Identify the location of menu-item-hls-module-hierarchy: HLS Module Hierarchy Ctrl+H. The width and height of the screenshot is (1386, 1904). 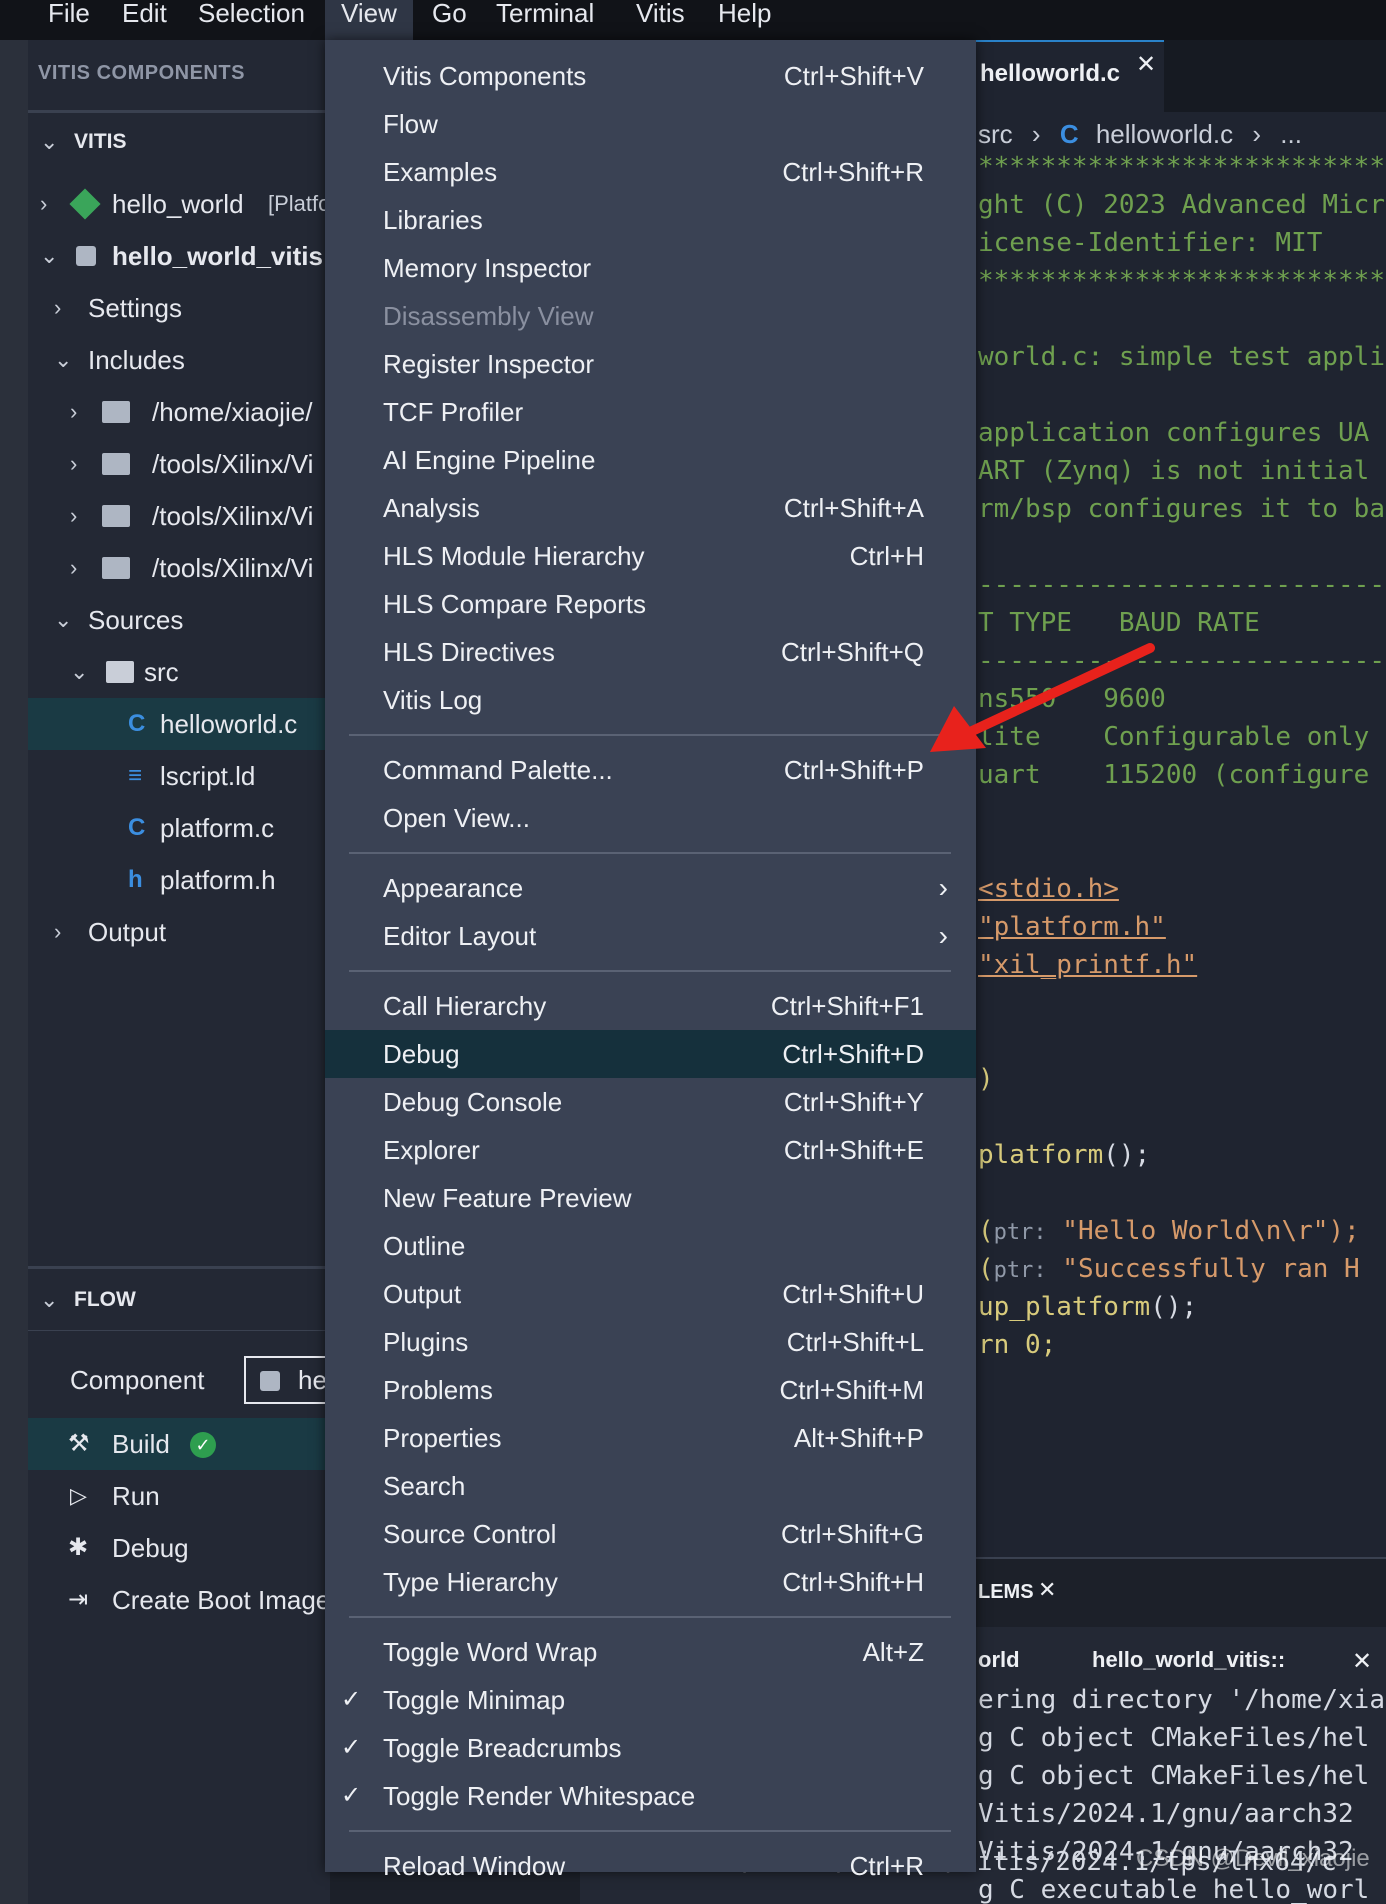
(650, 556).